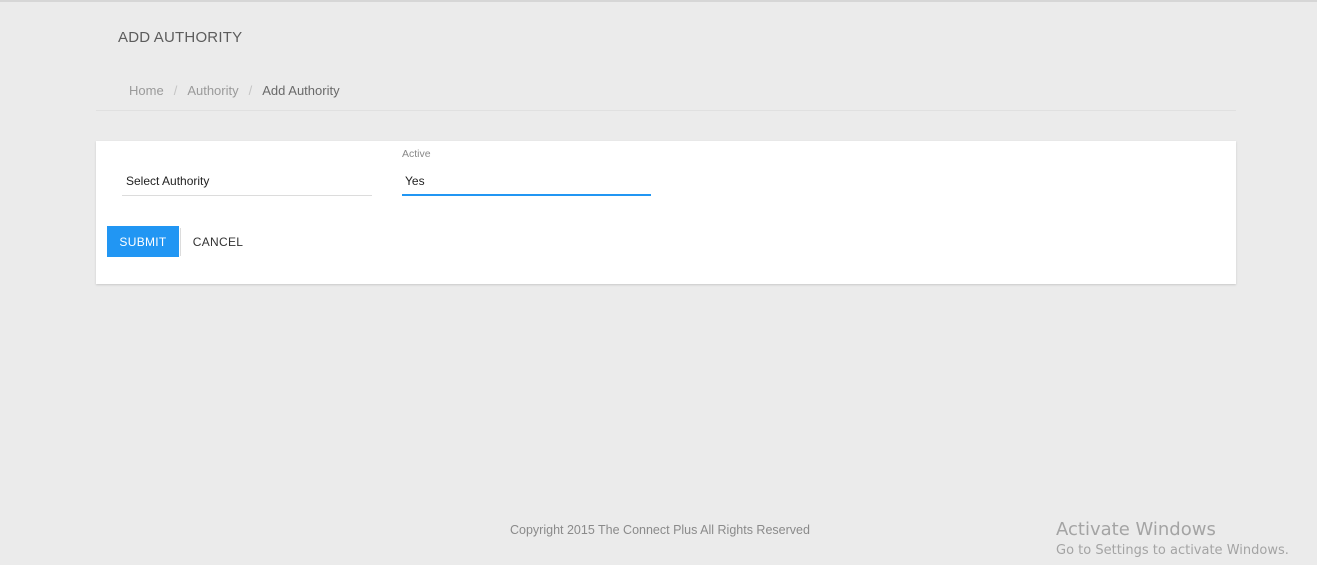  I want to click on breadcrumb-authority-link: Authority, so click(212, 90).